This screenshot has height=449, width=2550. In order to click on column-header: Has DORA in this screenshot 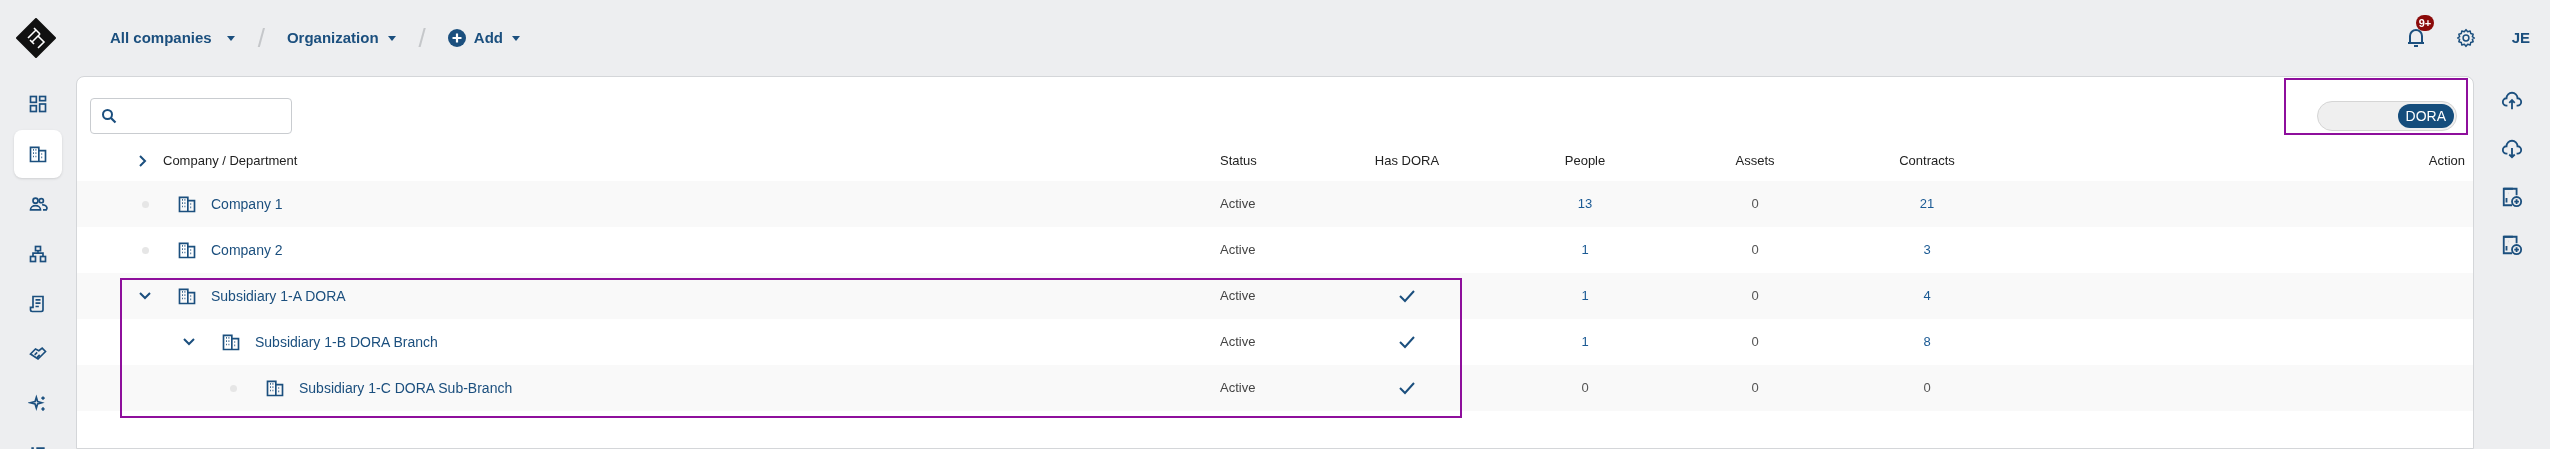, I will do `click(1407, 161)`.